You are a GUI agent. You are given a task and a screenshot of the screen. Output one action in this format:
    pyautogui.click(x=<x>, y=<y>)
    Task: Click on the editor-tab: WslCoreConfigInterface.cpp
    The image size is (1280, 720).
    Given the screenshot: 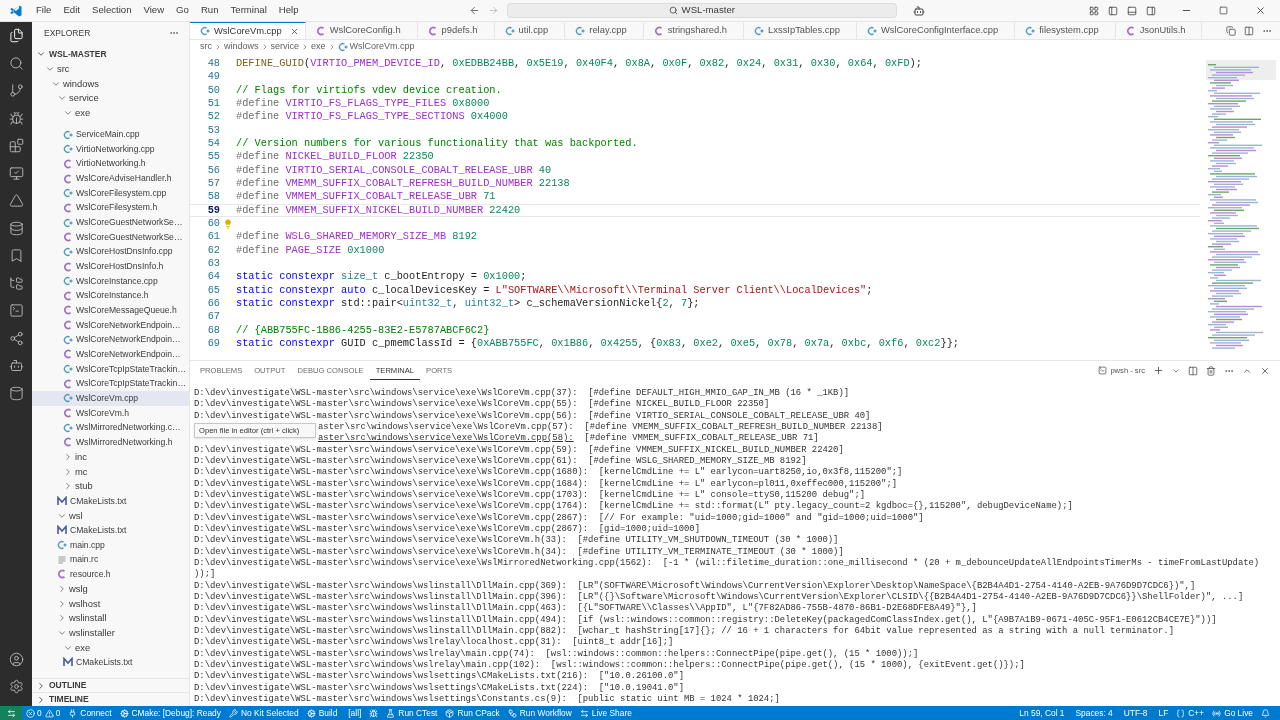 What is the action you would take?
    pyautogui.click(x=936, y=30)
    